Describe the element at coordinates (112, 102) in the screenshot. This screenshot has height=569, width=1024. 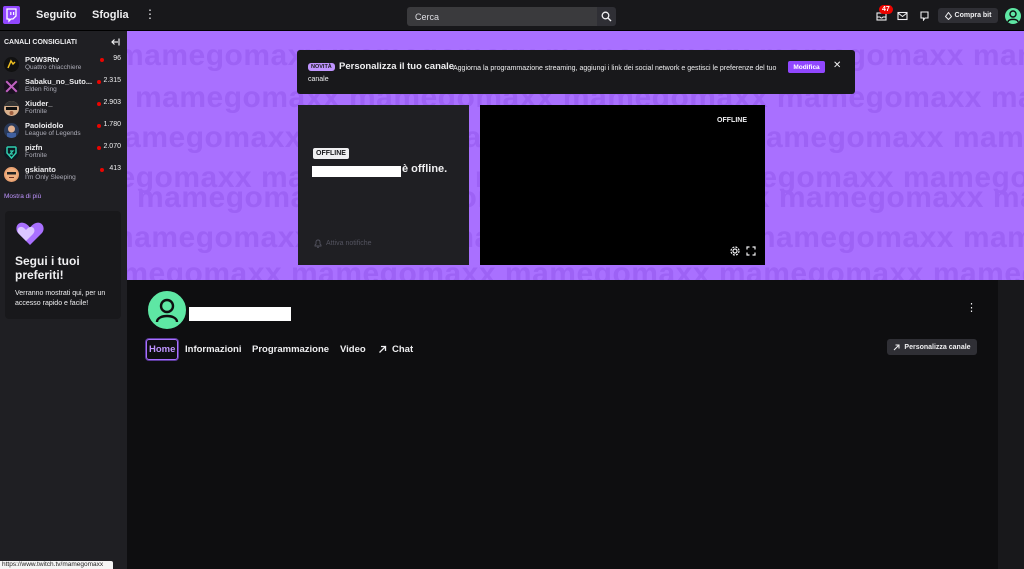
I see `viewer-count: 2.903` at that location.